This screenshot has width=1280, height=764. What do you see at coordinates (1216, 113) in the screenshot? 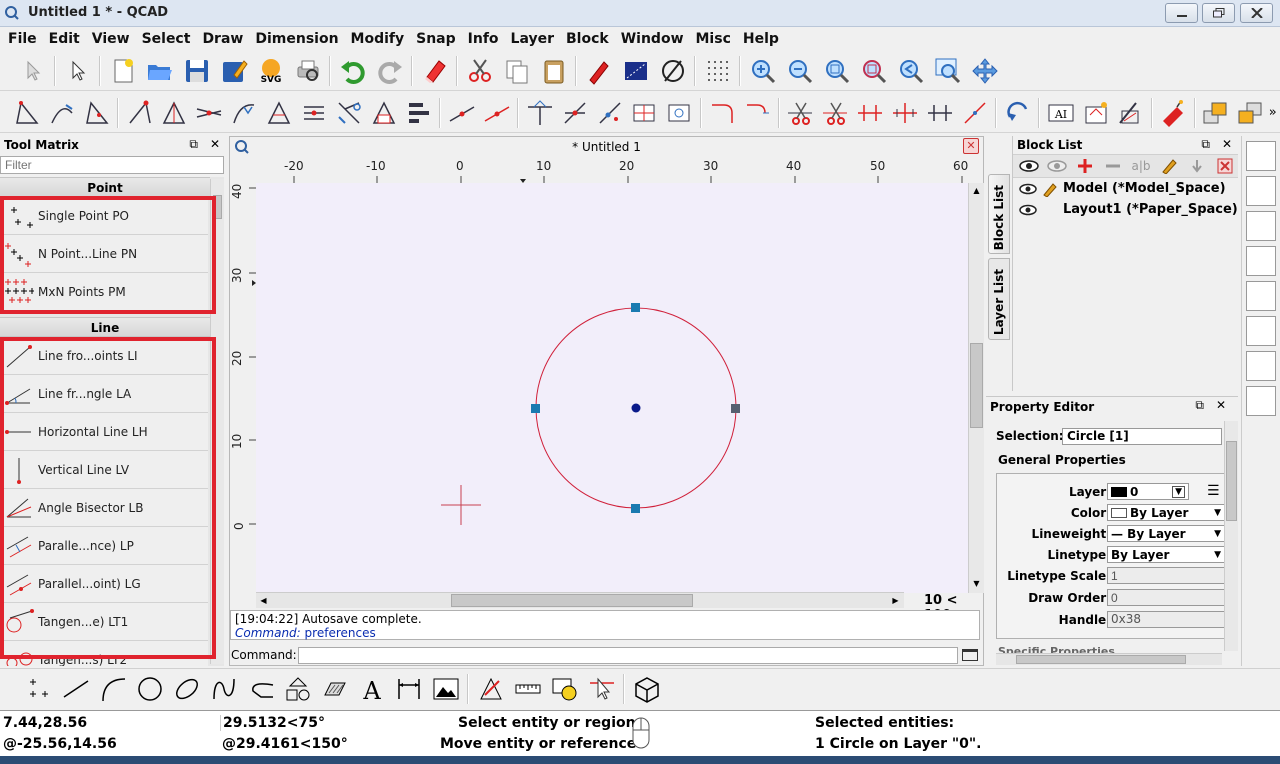
I see `bring-to-front-button` at bounding box center [1216, 113].